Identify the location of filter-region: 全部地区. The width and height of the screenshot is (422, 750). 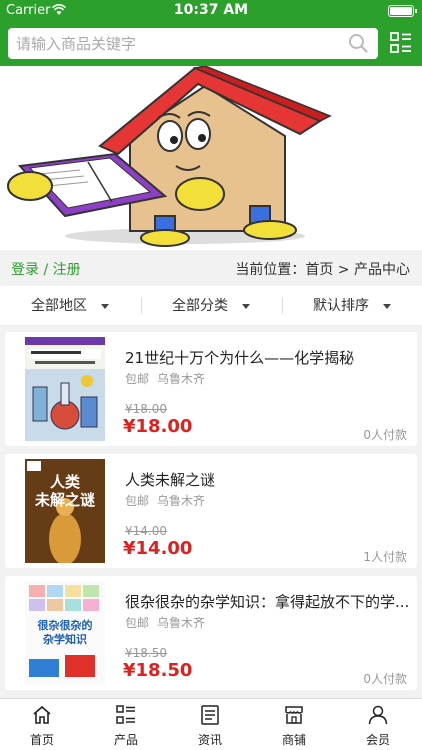
(70, 306).